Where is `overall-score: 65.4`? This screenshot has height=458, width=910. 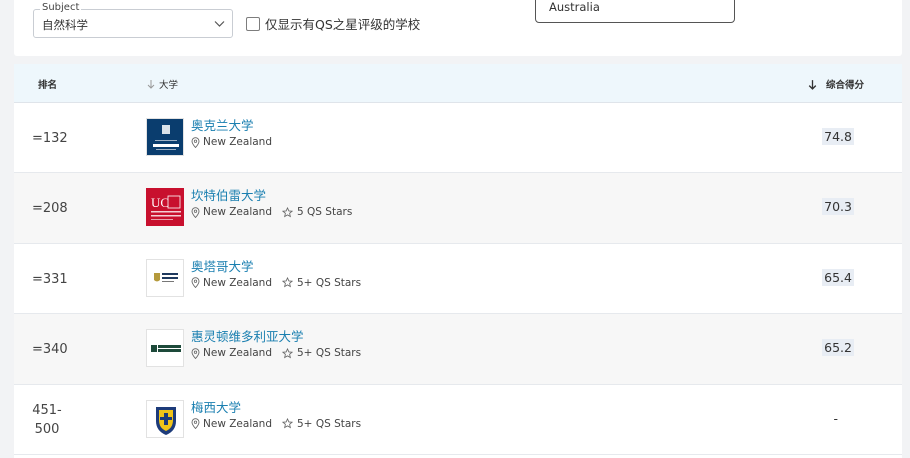 overall-score: 65.4 is located at coordinates (838, 277).